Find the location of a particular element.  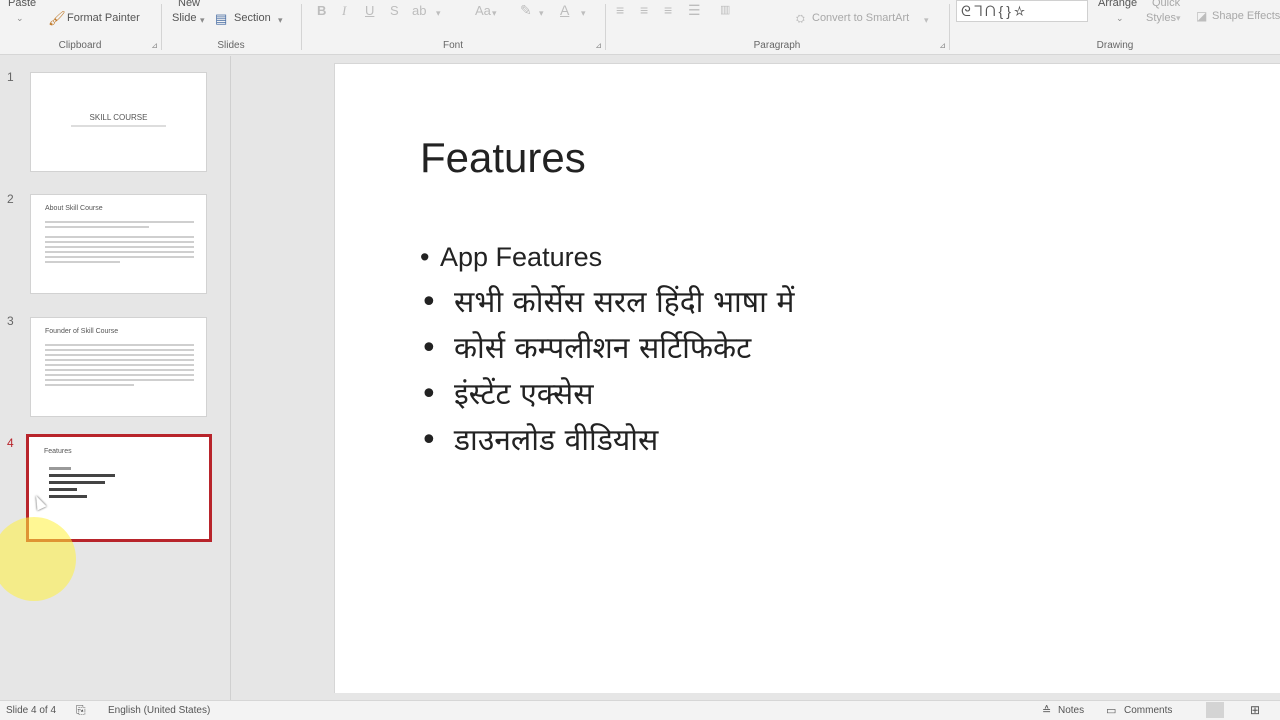

highlighter-icon: ✎ is located at coordinates (526, 10).